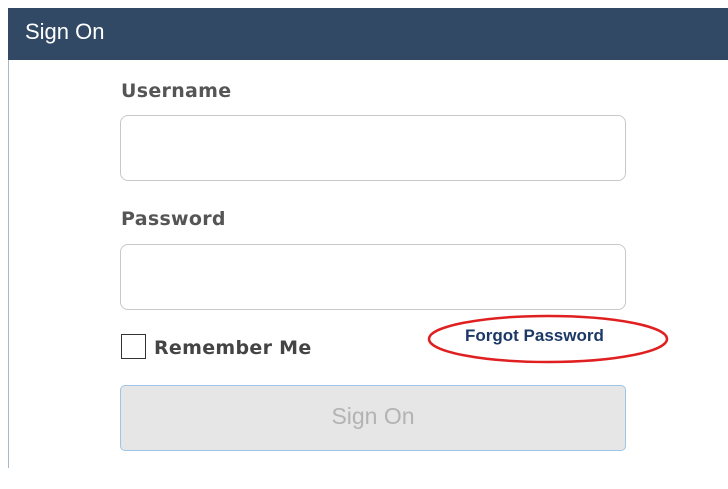 The width and height of the screenshot is (728, 489). I want to click on forgot-password-link: Forgot Password, so click(534, 336).